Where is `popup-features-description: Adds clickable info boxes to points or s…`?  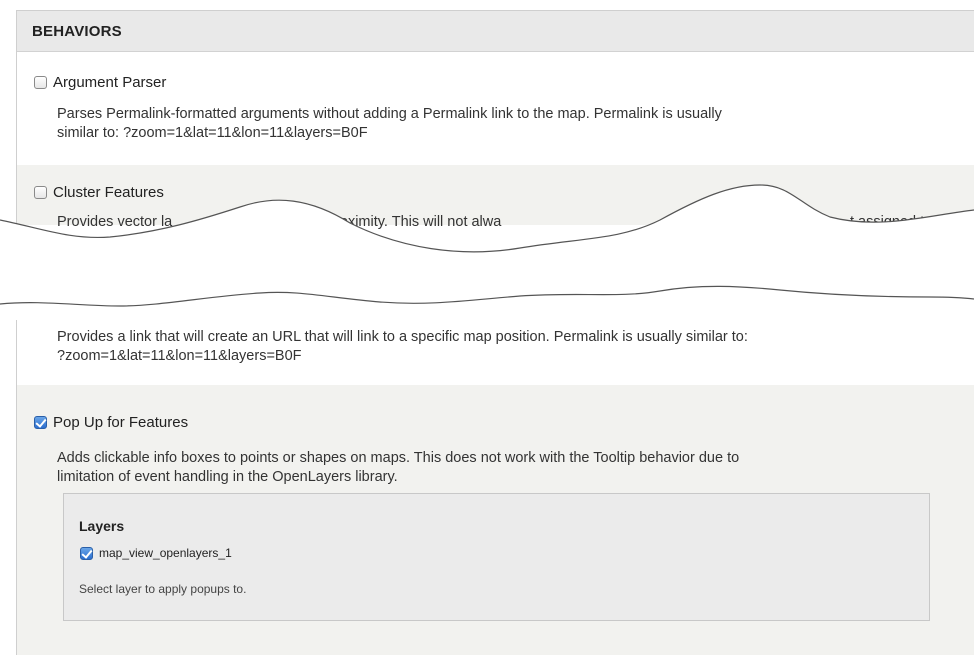 popup-features-description: Adds clickable info boxes to points or s… is located at coordinates (514, 468).